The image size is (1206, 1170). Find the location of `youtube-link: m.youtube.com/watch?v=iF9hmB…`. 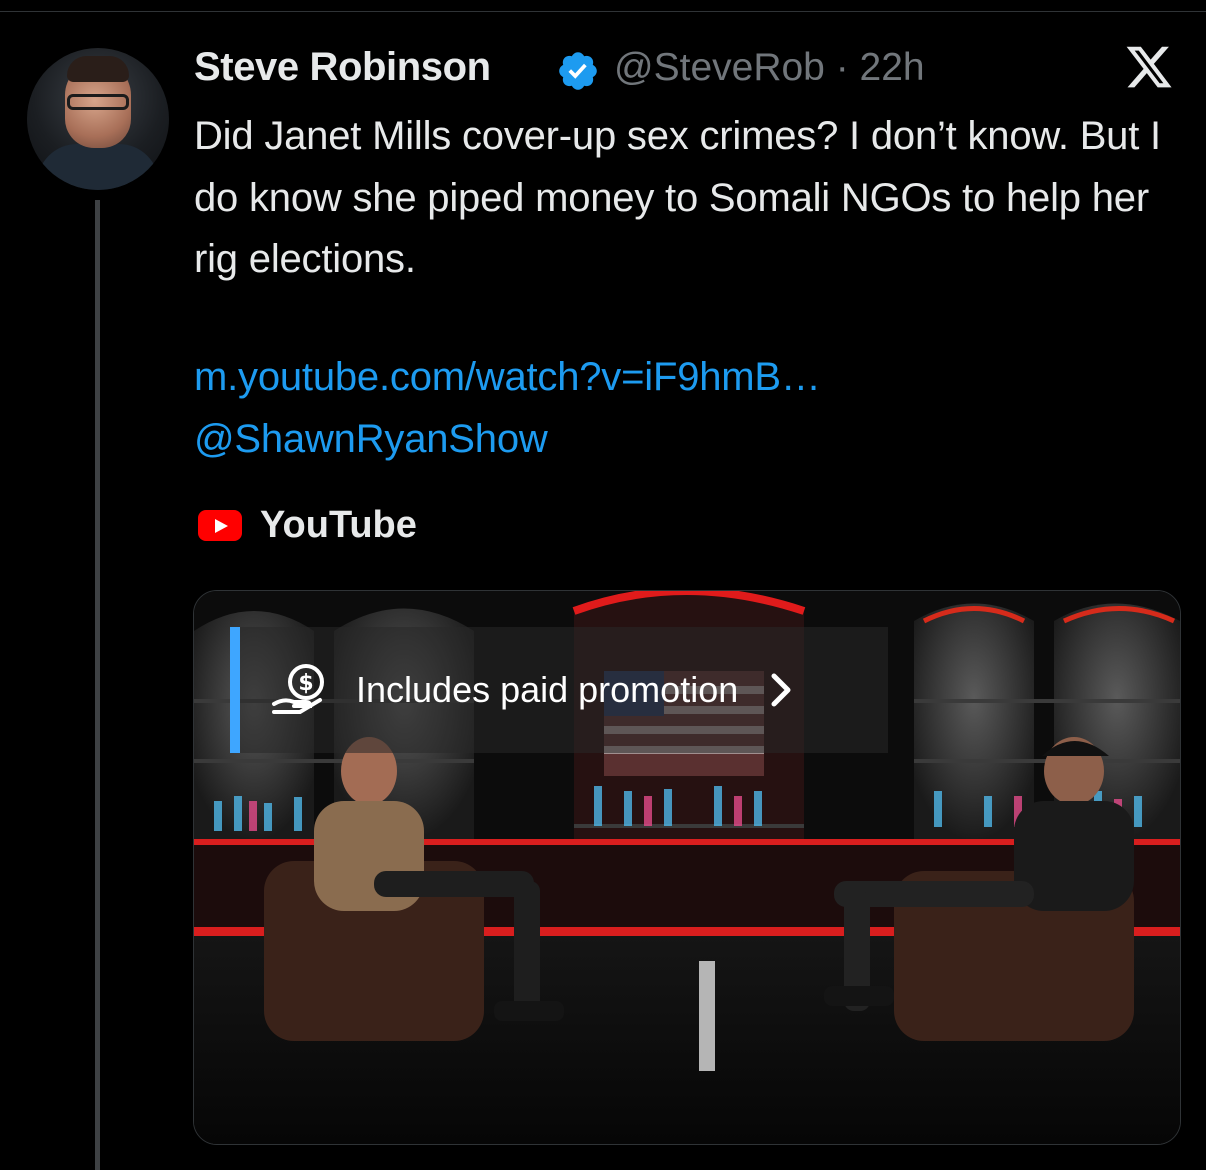

youtube-link: m.youtube.com/watch?v=iF9hmB… is located at coordinates (507, 377).